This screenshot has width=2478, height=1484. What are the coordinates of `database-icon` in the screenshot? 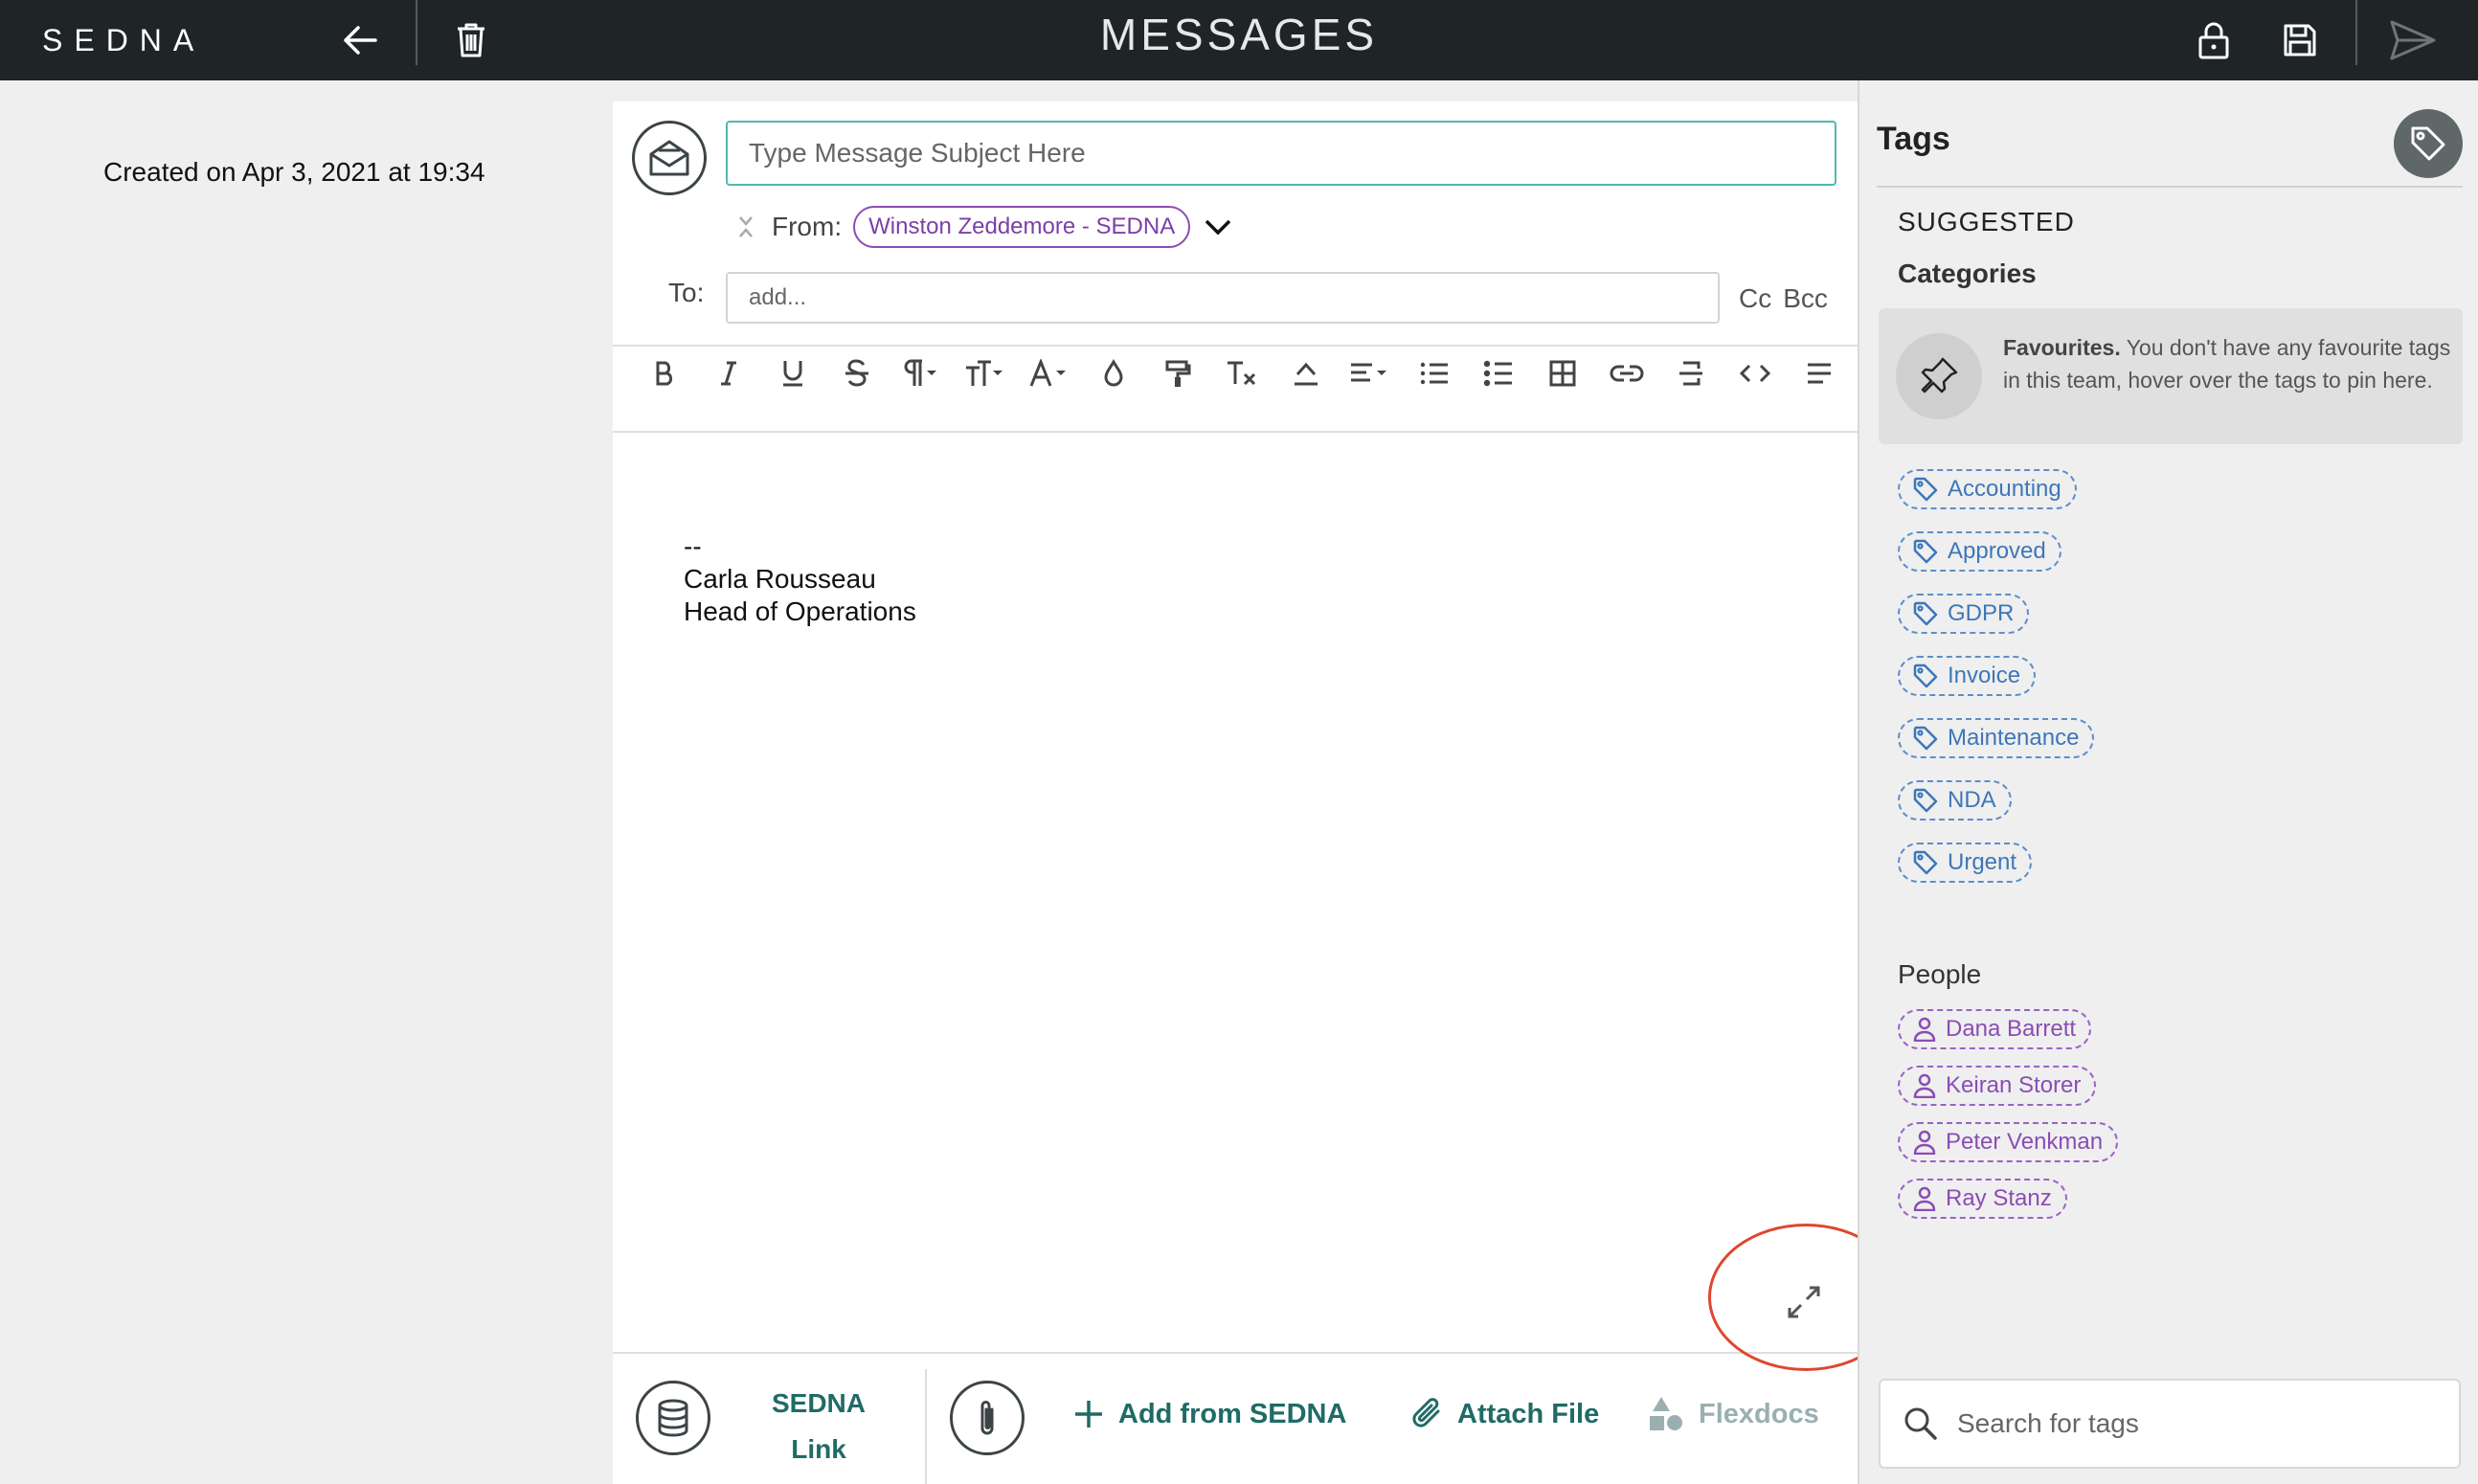 It's located at (673, 1418).